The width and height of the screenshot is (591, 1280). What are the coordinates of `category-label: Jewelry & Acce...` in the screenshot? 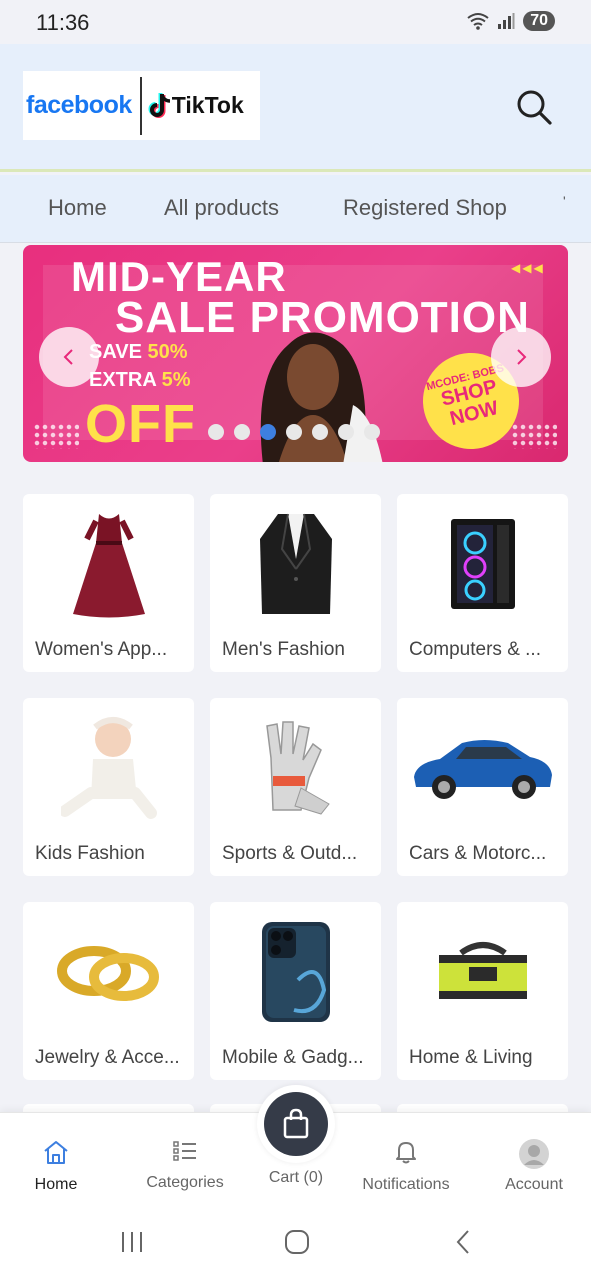 It's located at (107, 1057).